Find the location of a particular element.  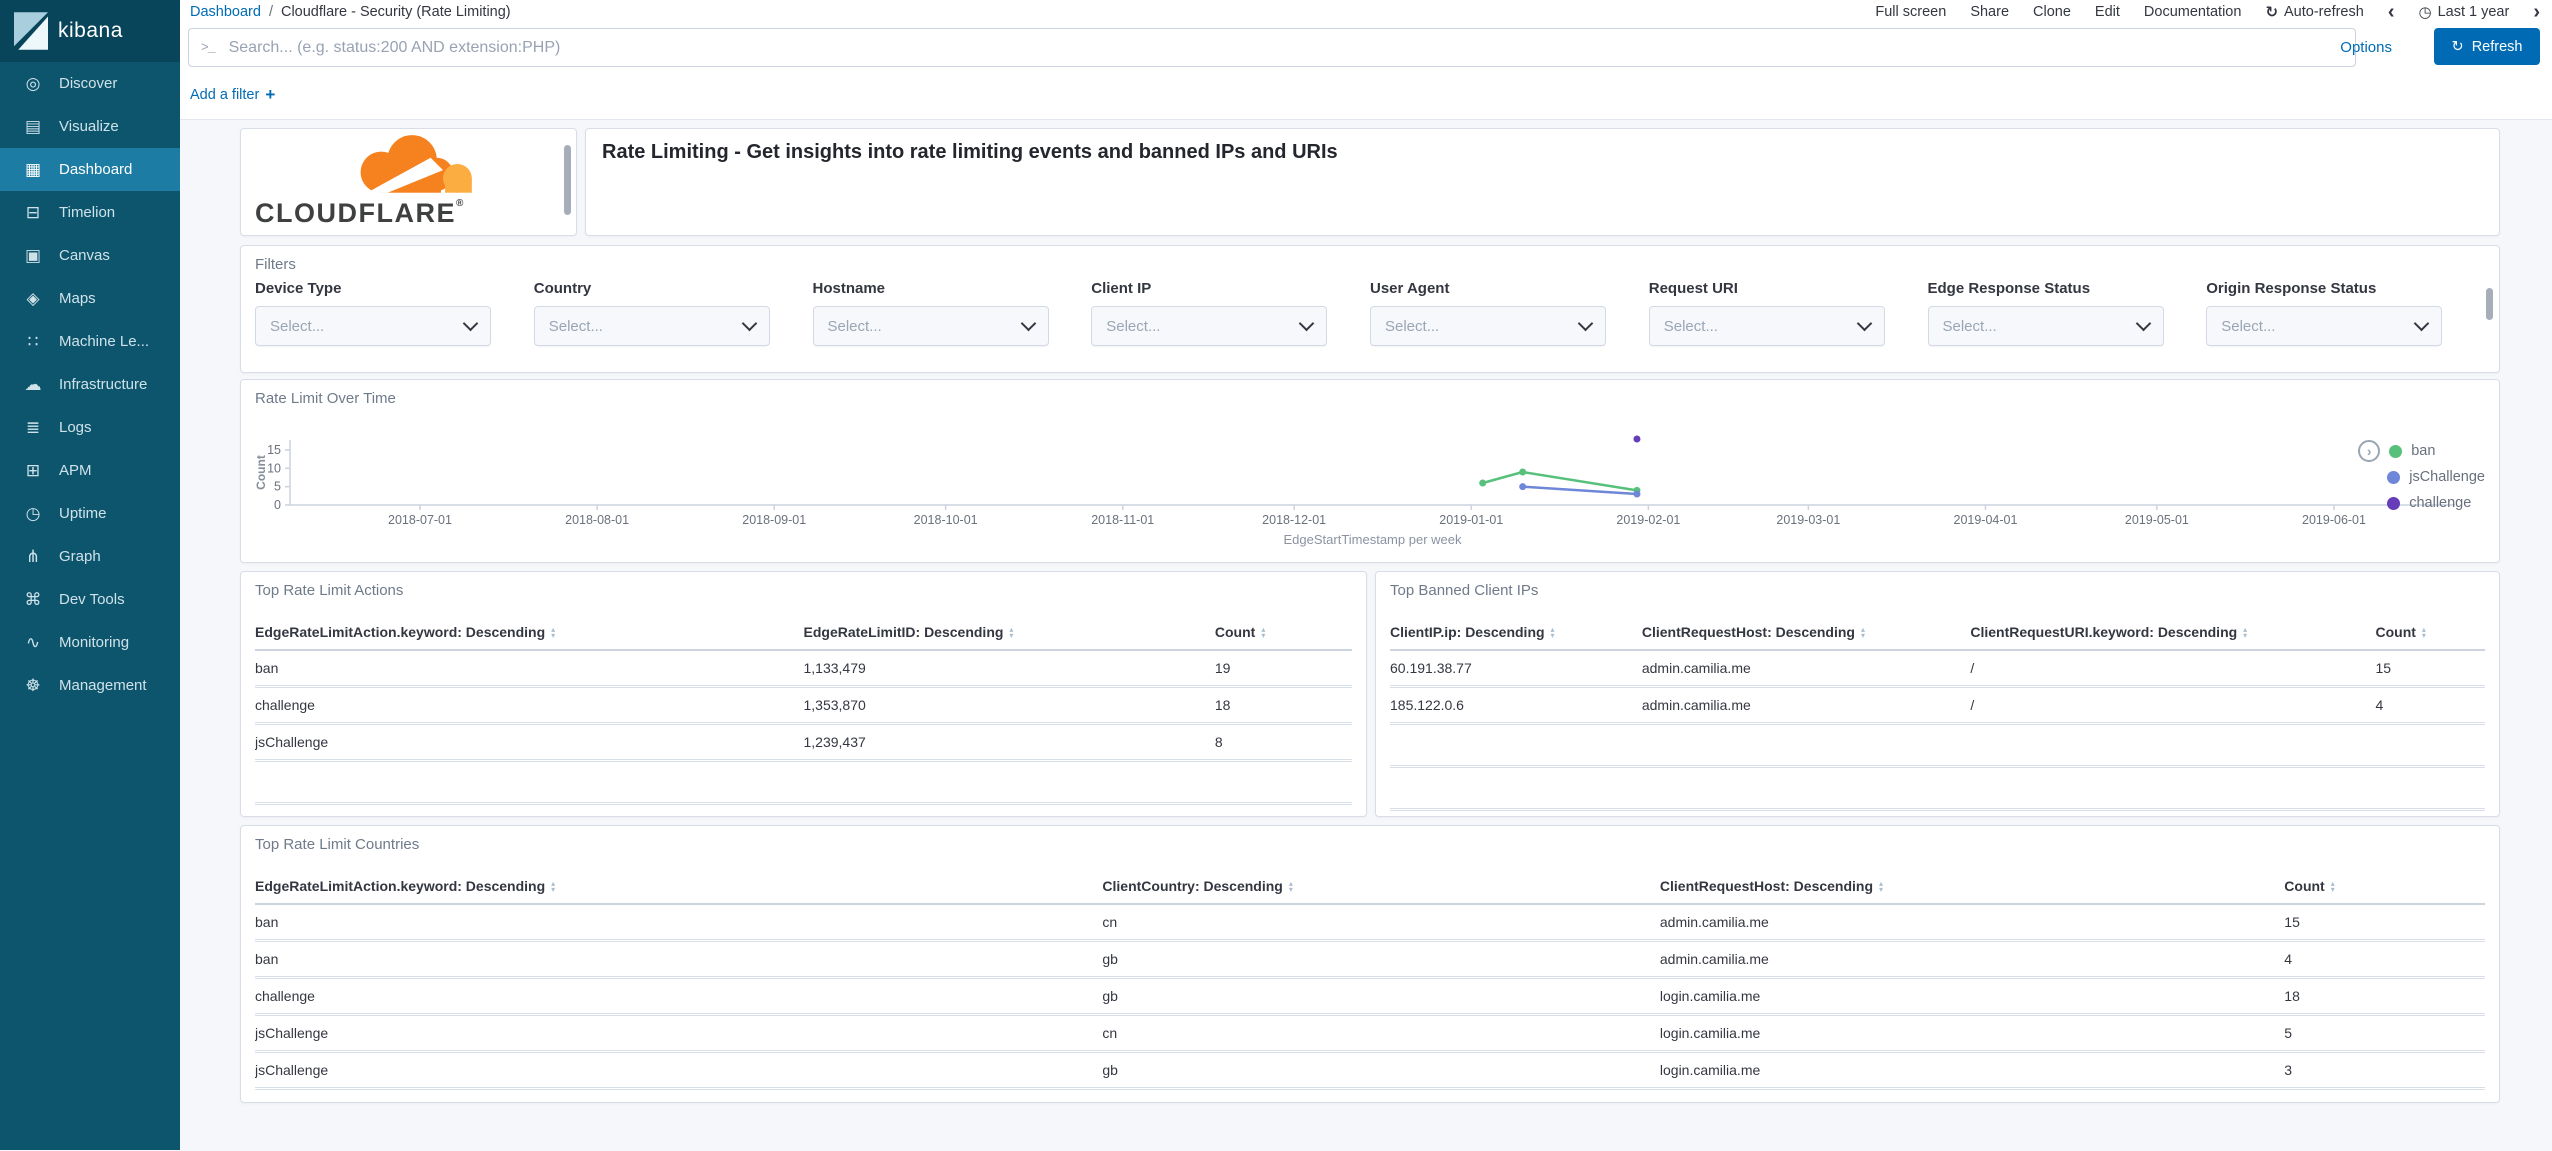

sidebar-item-infrastructure: ☁ Infrastructure is located at coordinates (90, 384).